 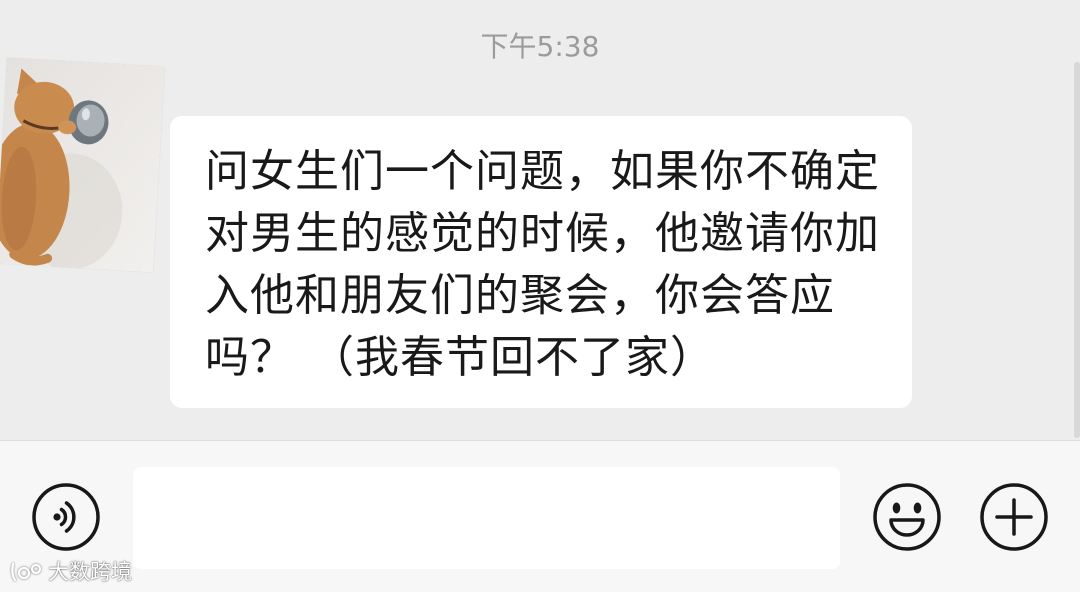 I want to click on emoji-button, so click(x=907, y=517).